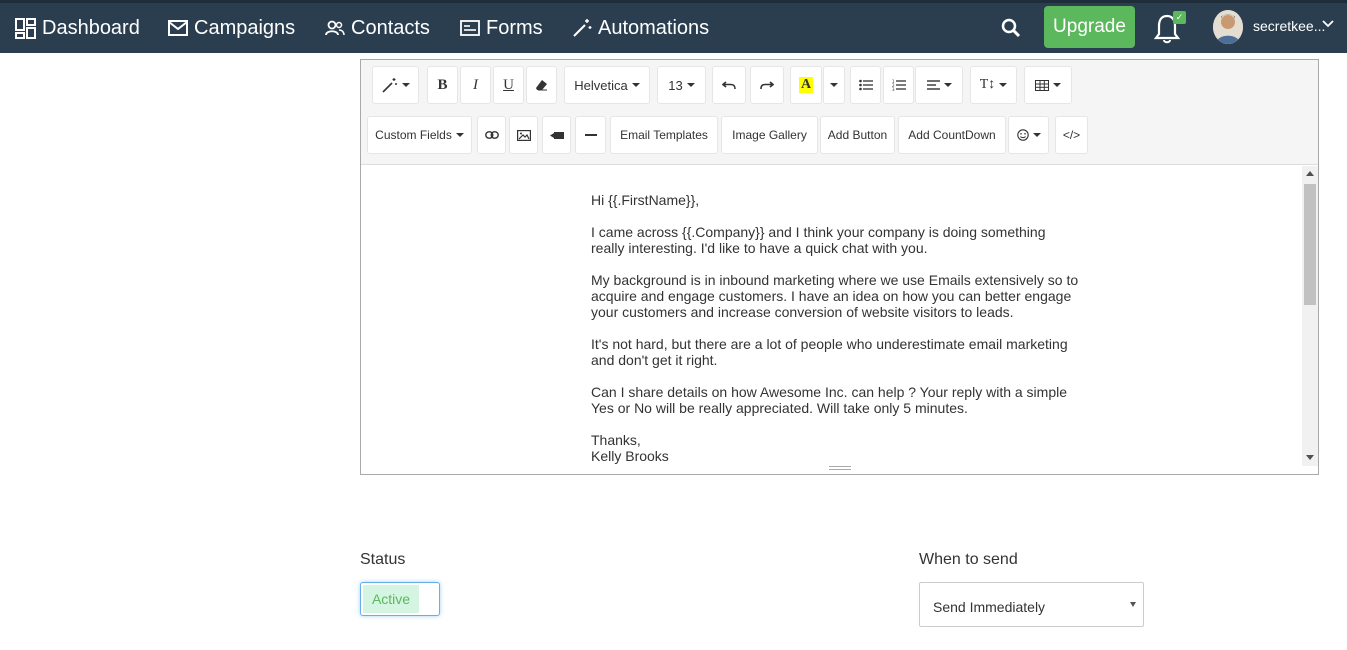 This screenshot has height=650, width=1347. Describe the element at coordinates (178, 28) in the screenshot. I see `envelope-icon` at that location.